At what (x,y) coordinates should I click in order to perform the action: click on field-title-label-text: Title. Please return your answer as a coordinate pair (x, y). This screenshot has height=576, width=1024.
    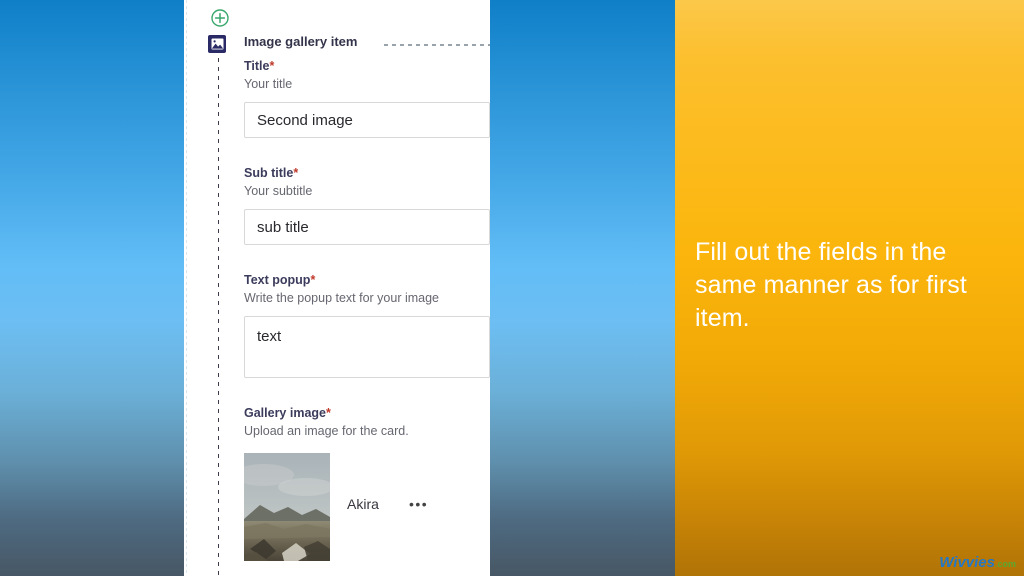
    Looking at the image, I should click on (257, 66).